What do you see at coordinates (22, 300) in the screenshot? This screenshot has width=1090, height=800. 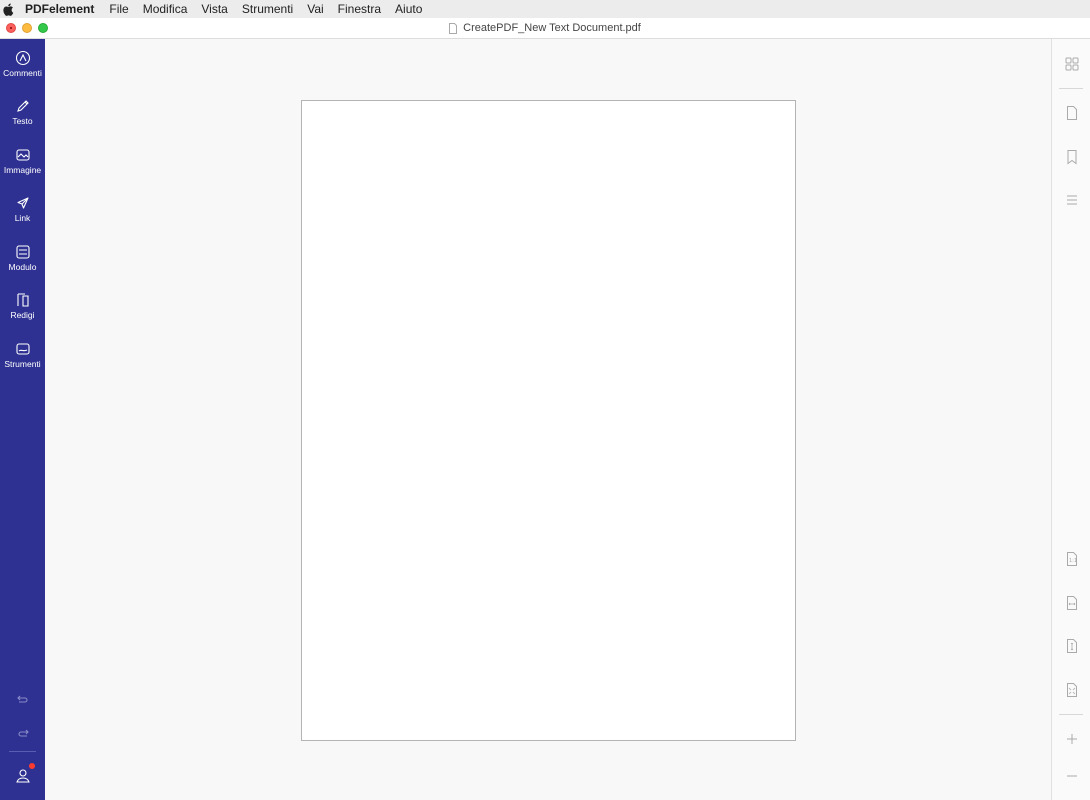 I see `redact-icon` at bounding box center [22, 300].